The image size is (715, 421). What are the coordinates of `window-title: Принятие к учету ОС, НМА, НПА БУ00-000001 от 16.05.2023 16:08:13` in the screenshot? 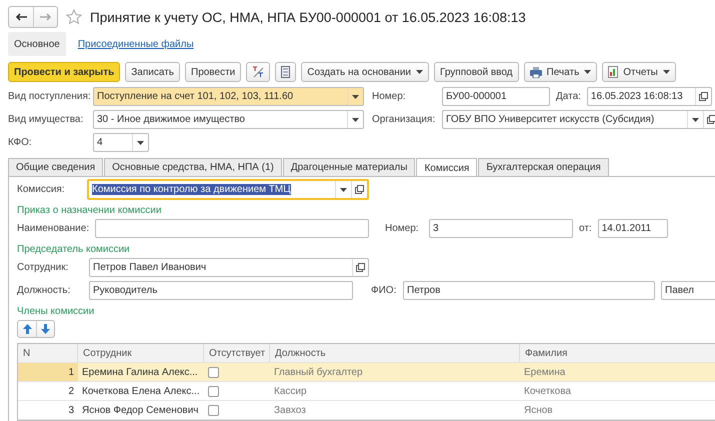 It's located at (308, 17).